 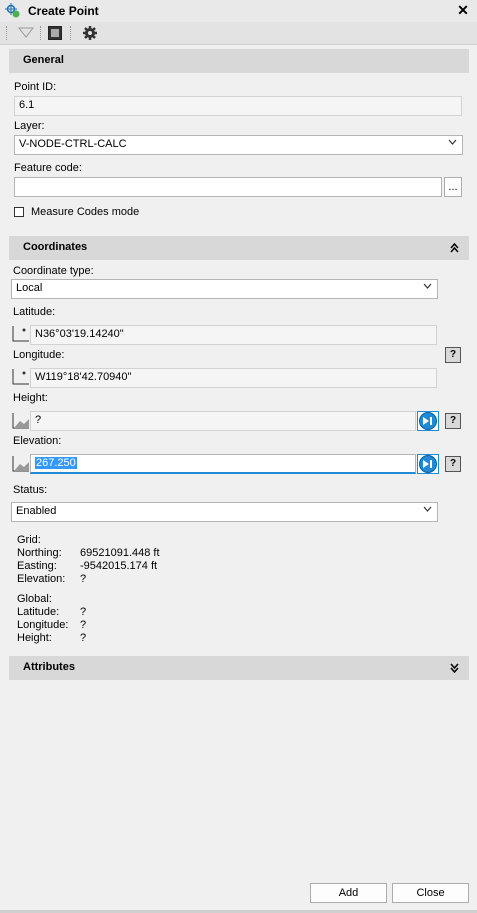 What do you see at coordinates (55, 33) in the screenshot?
I see `point-list-icon` at bounding box center [55, 33].